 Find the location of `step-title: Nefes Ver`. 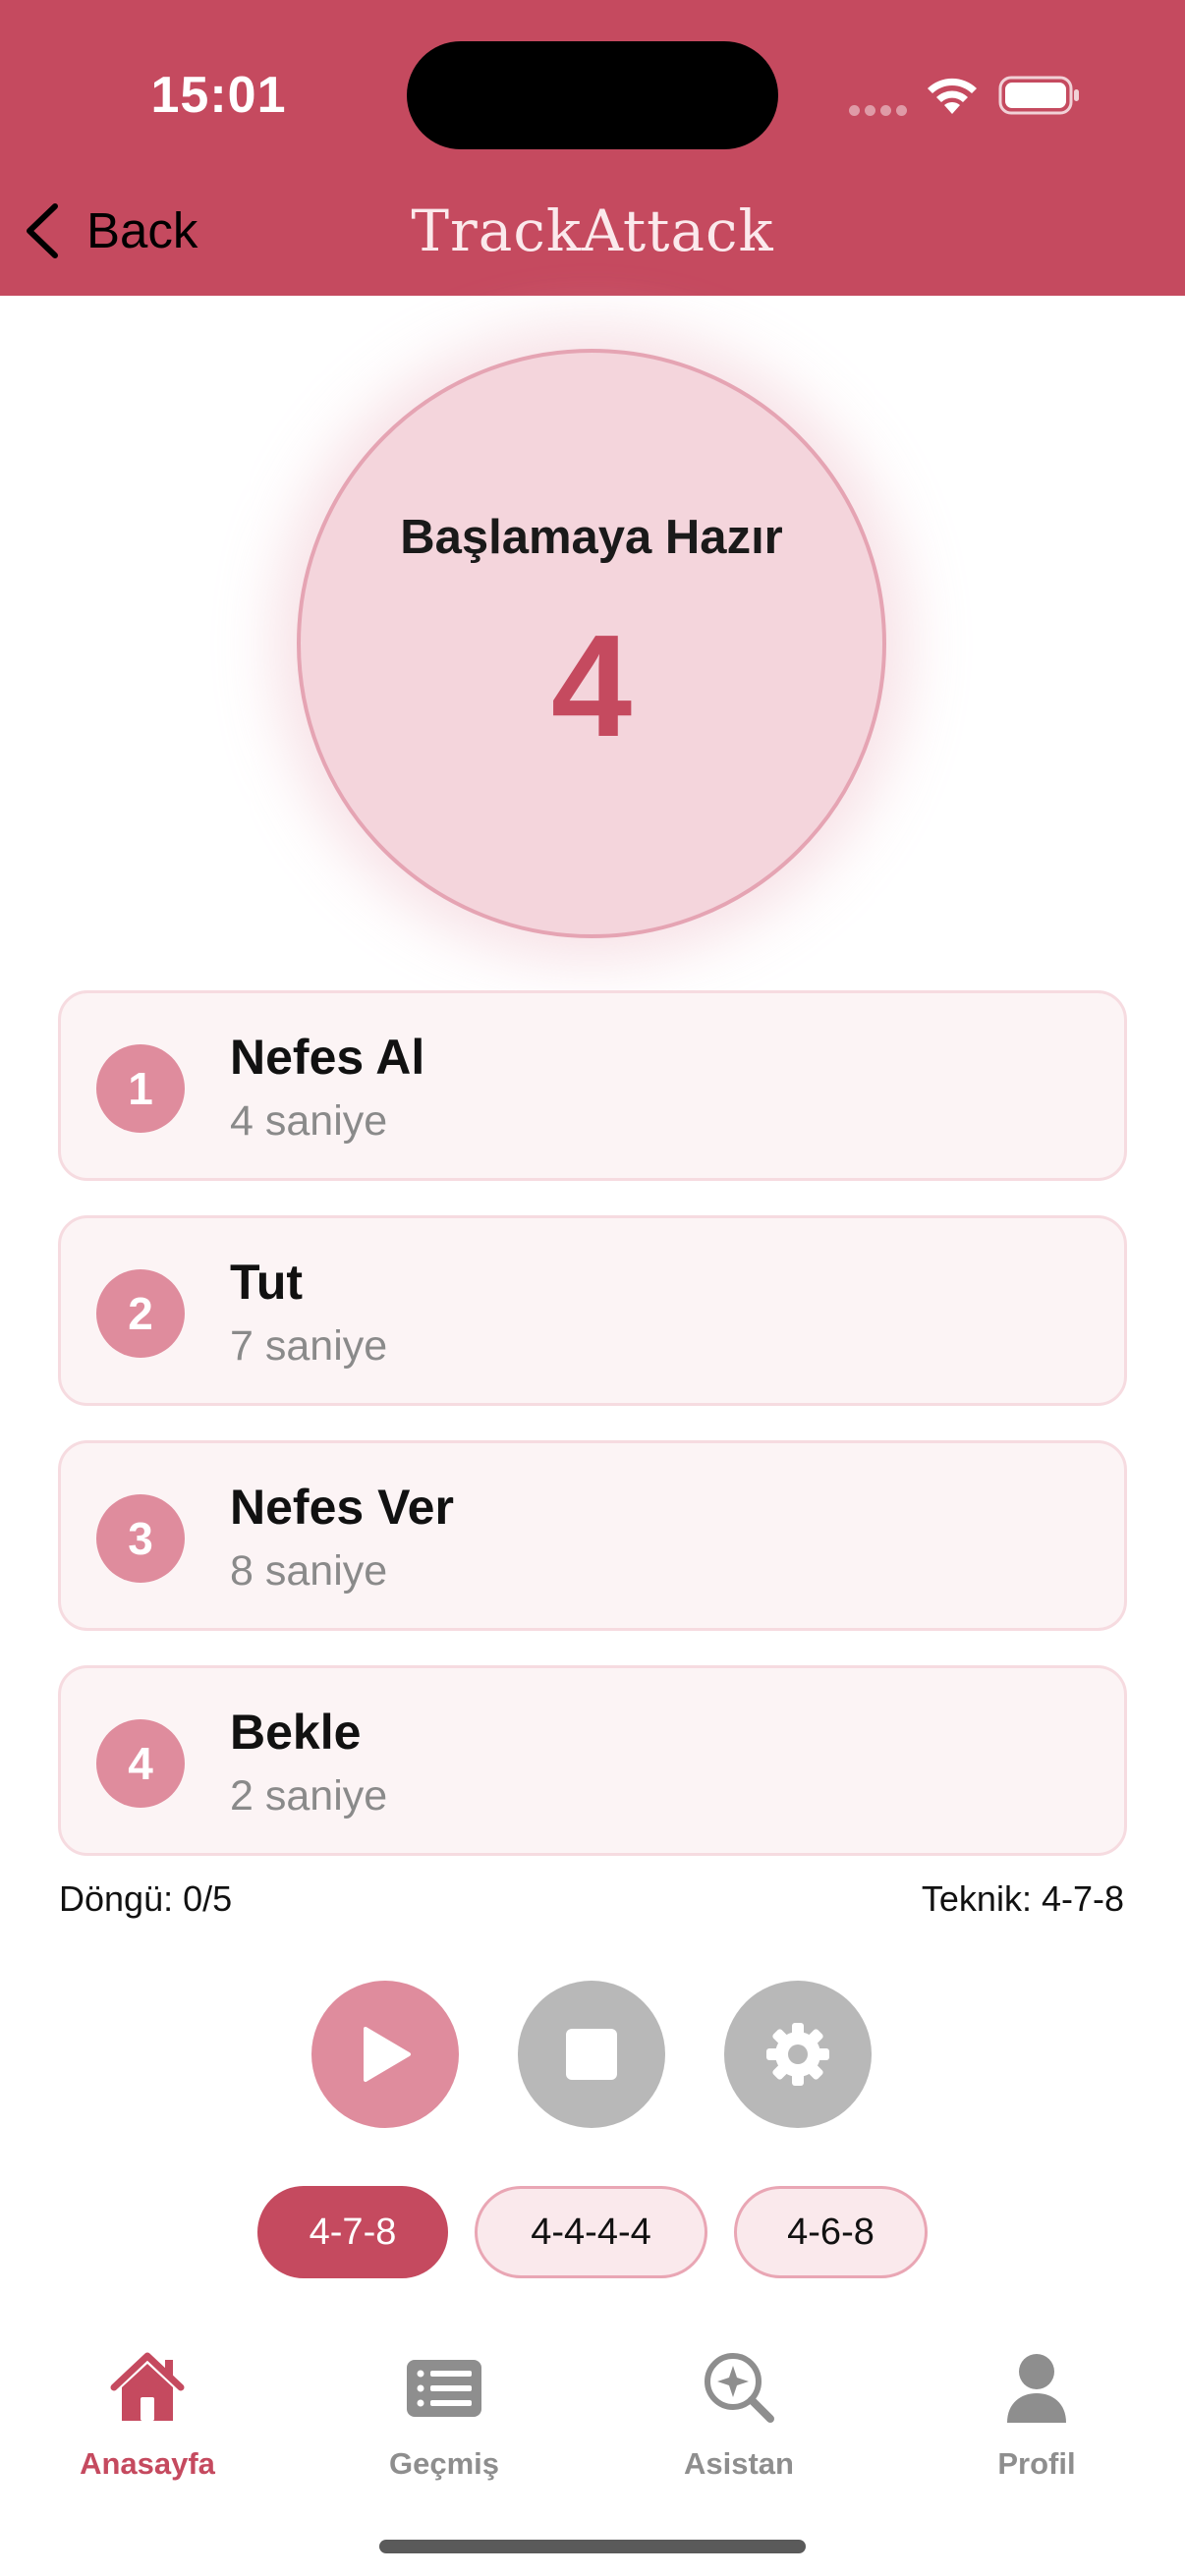

step-title: Nefes Ver is located at coordinates (342, 1507).